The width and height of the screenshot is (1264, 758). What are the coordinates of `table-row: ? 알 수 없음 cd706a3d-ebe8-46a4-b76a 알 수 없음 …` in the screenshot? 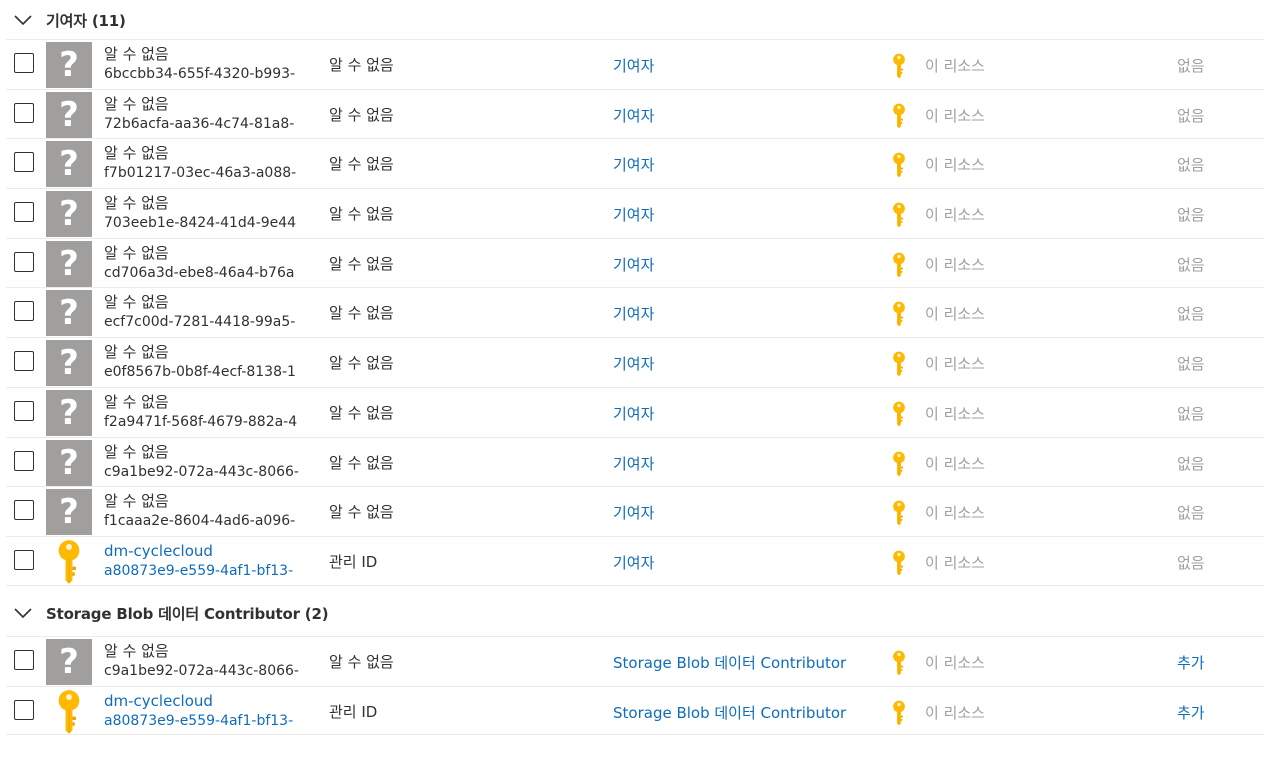 It's located at (635, 262).